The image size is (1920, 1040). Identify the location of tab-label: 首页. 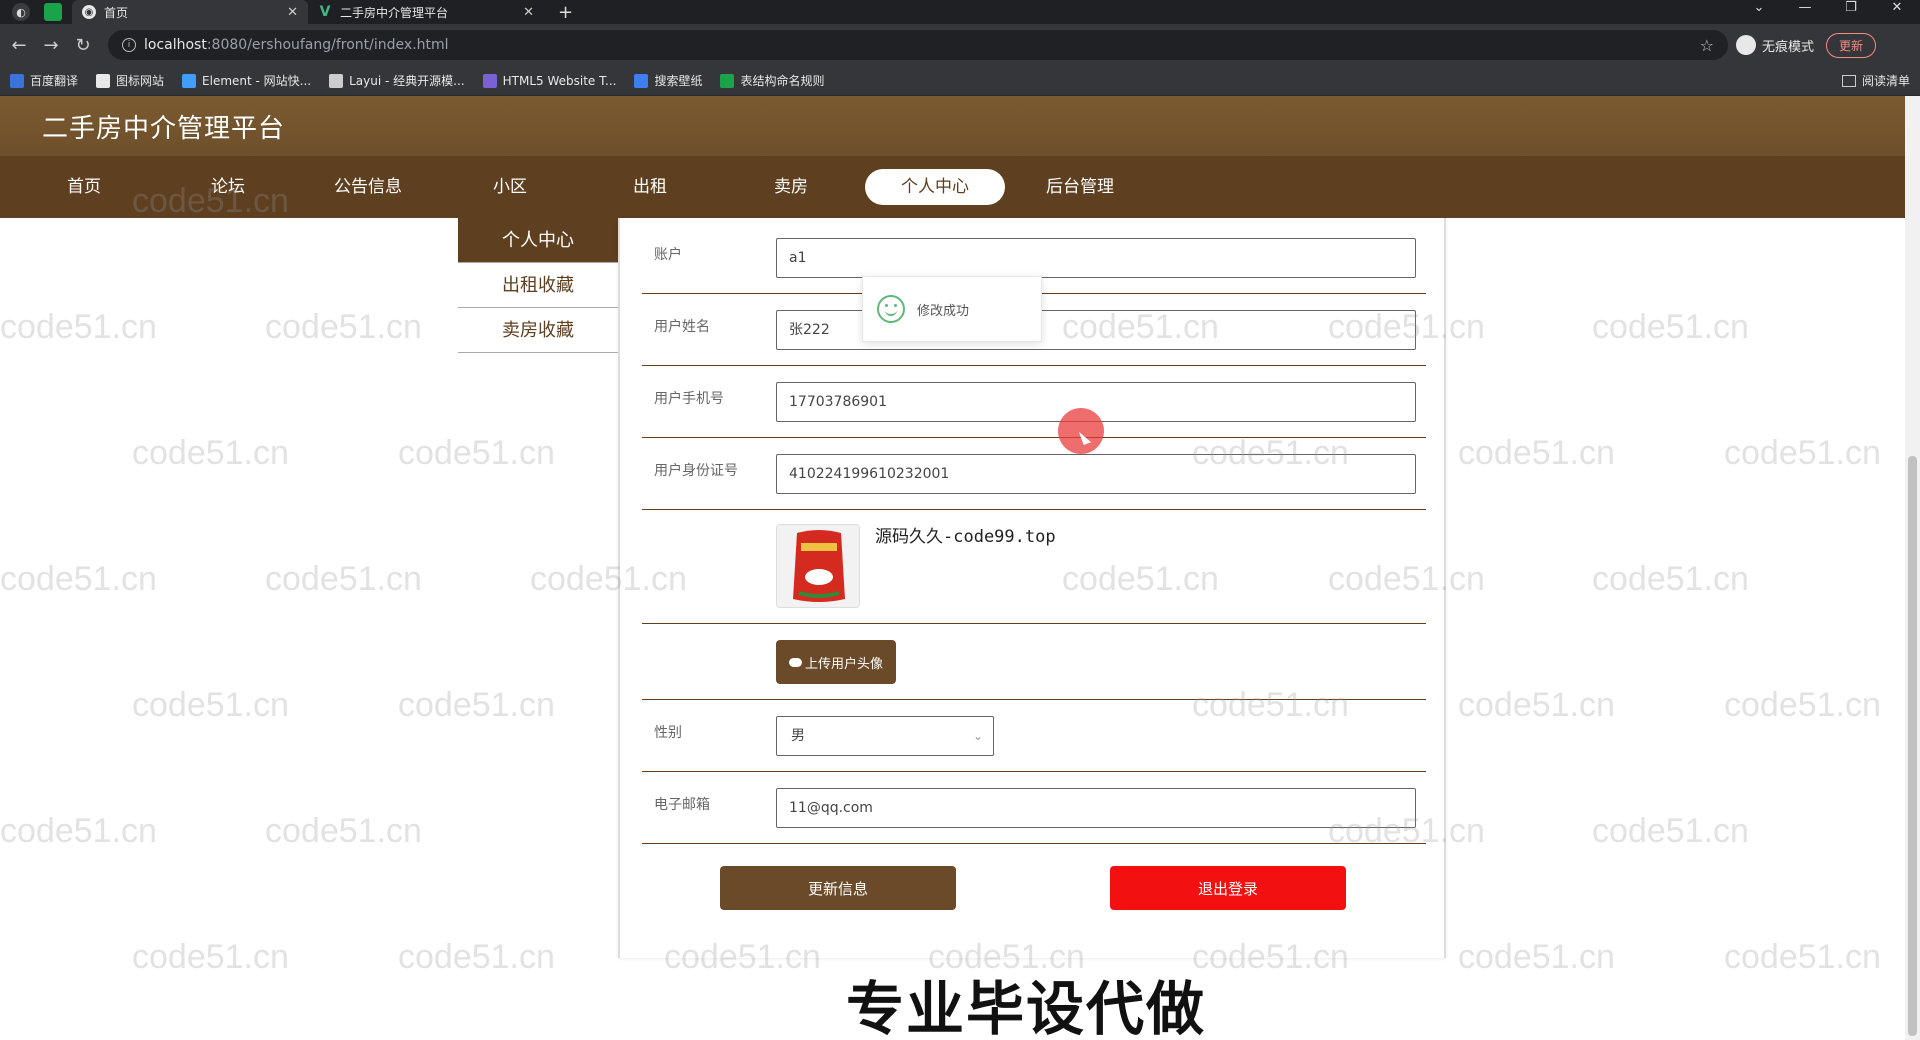
(116, 12).